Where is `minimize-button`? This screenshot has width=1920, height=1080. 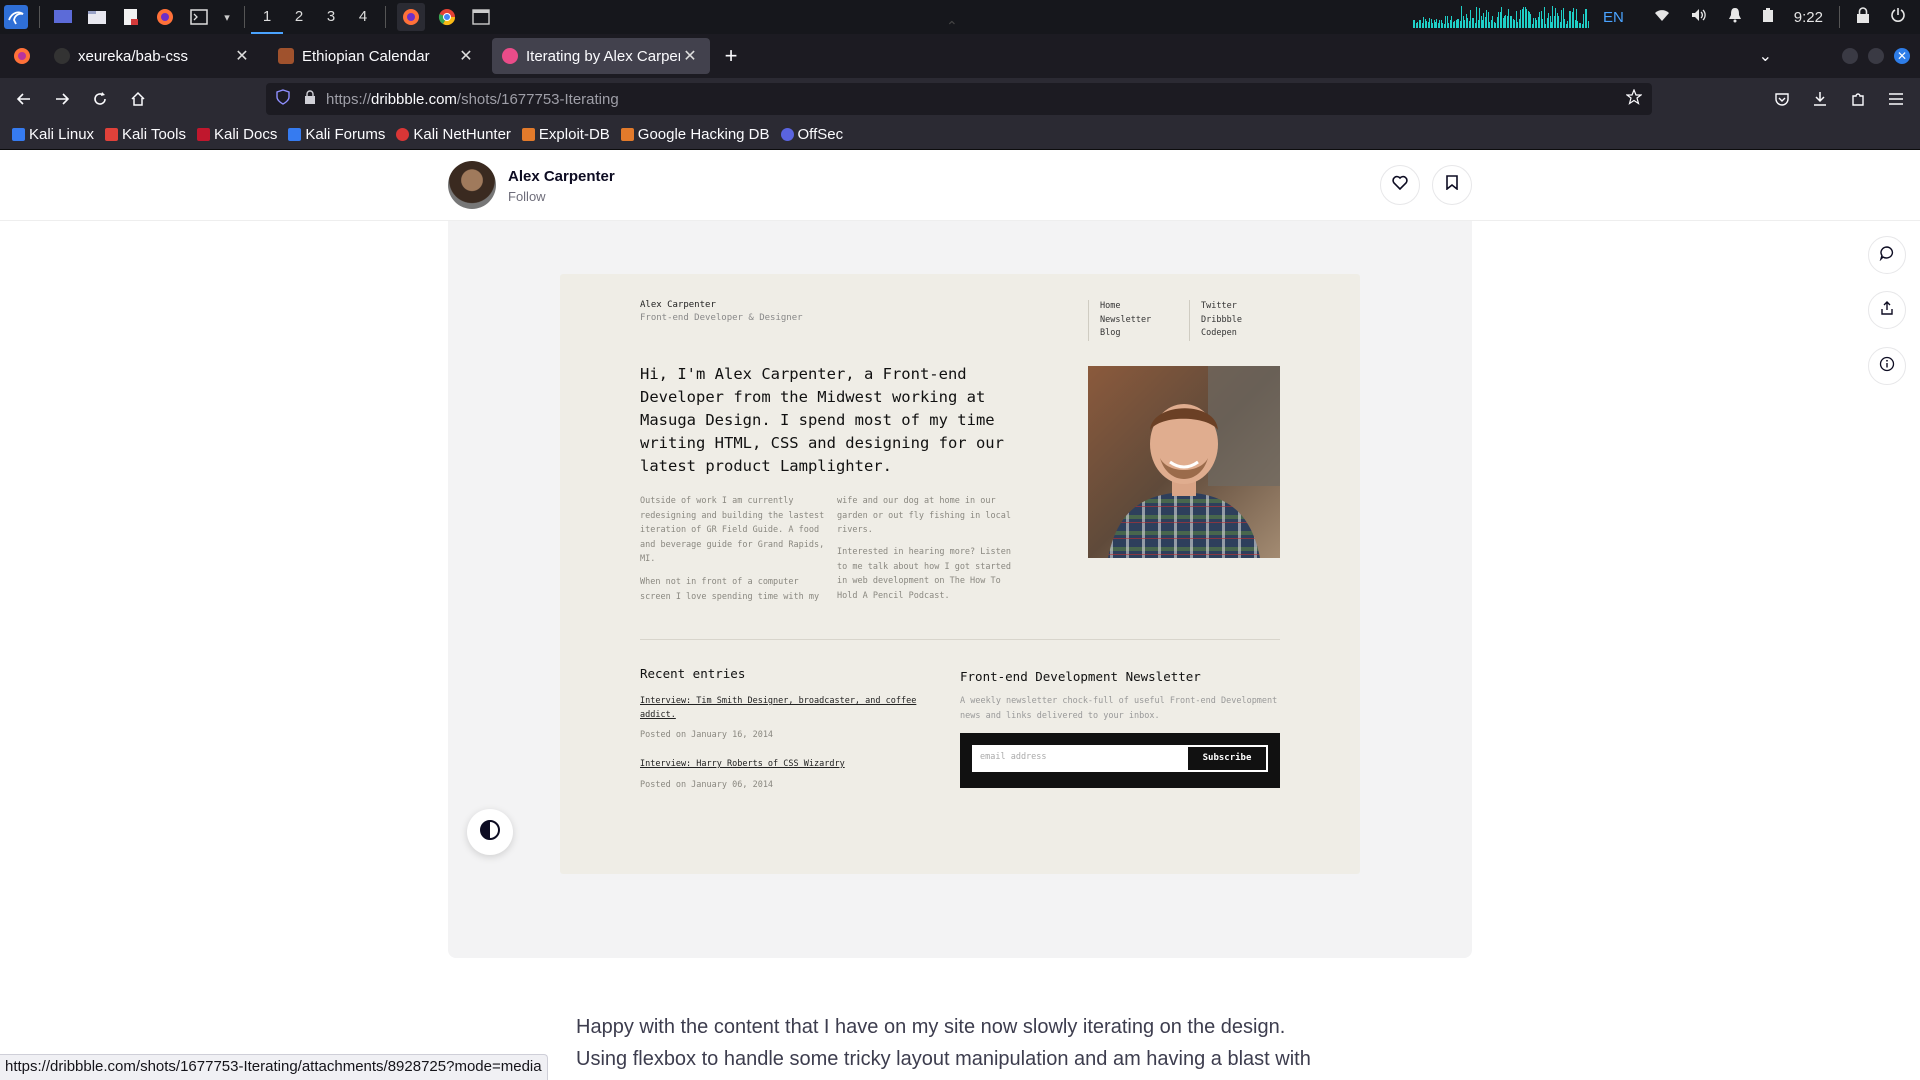 minimize-button is located at coordinates (1850, 56).